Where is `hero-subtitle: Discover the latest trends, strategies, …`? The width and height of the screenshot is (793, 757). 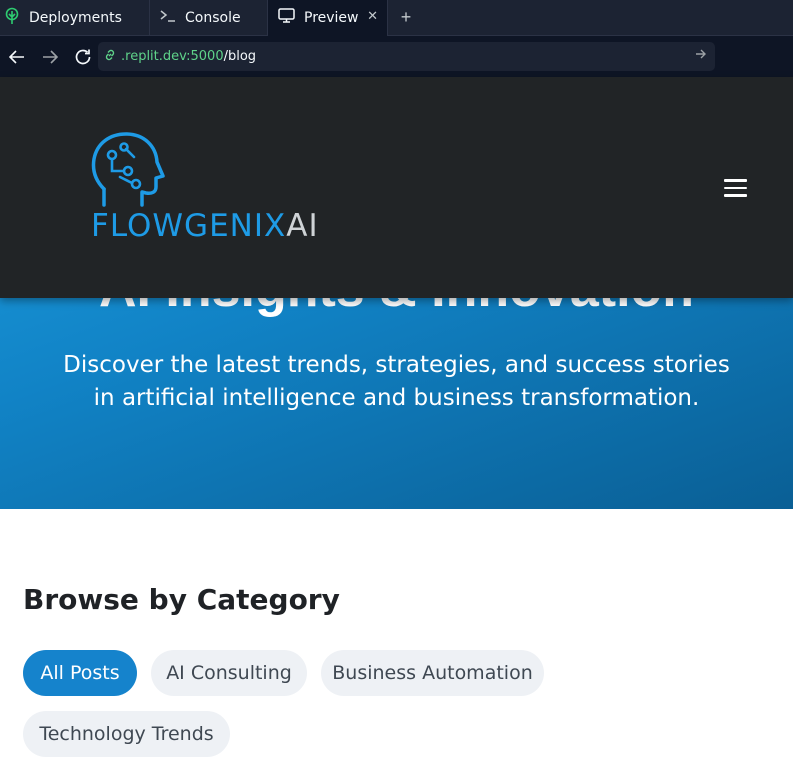
hero-subtitle: Discover the latest trends, strategies, … is located at coordinates (396, 381).